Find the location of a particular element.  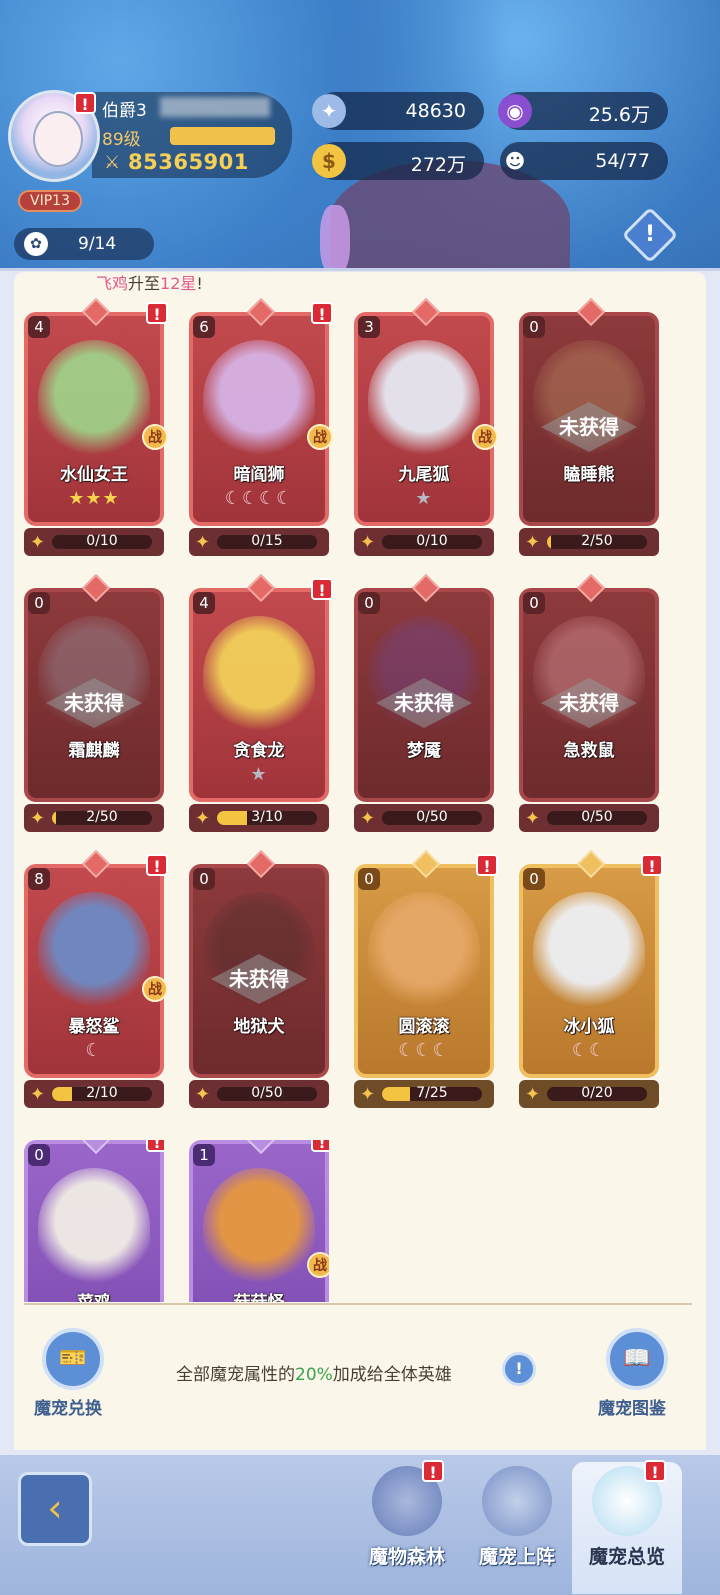

pet-name: 菇菇怪 is located at coordinates (259, 1295).